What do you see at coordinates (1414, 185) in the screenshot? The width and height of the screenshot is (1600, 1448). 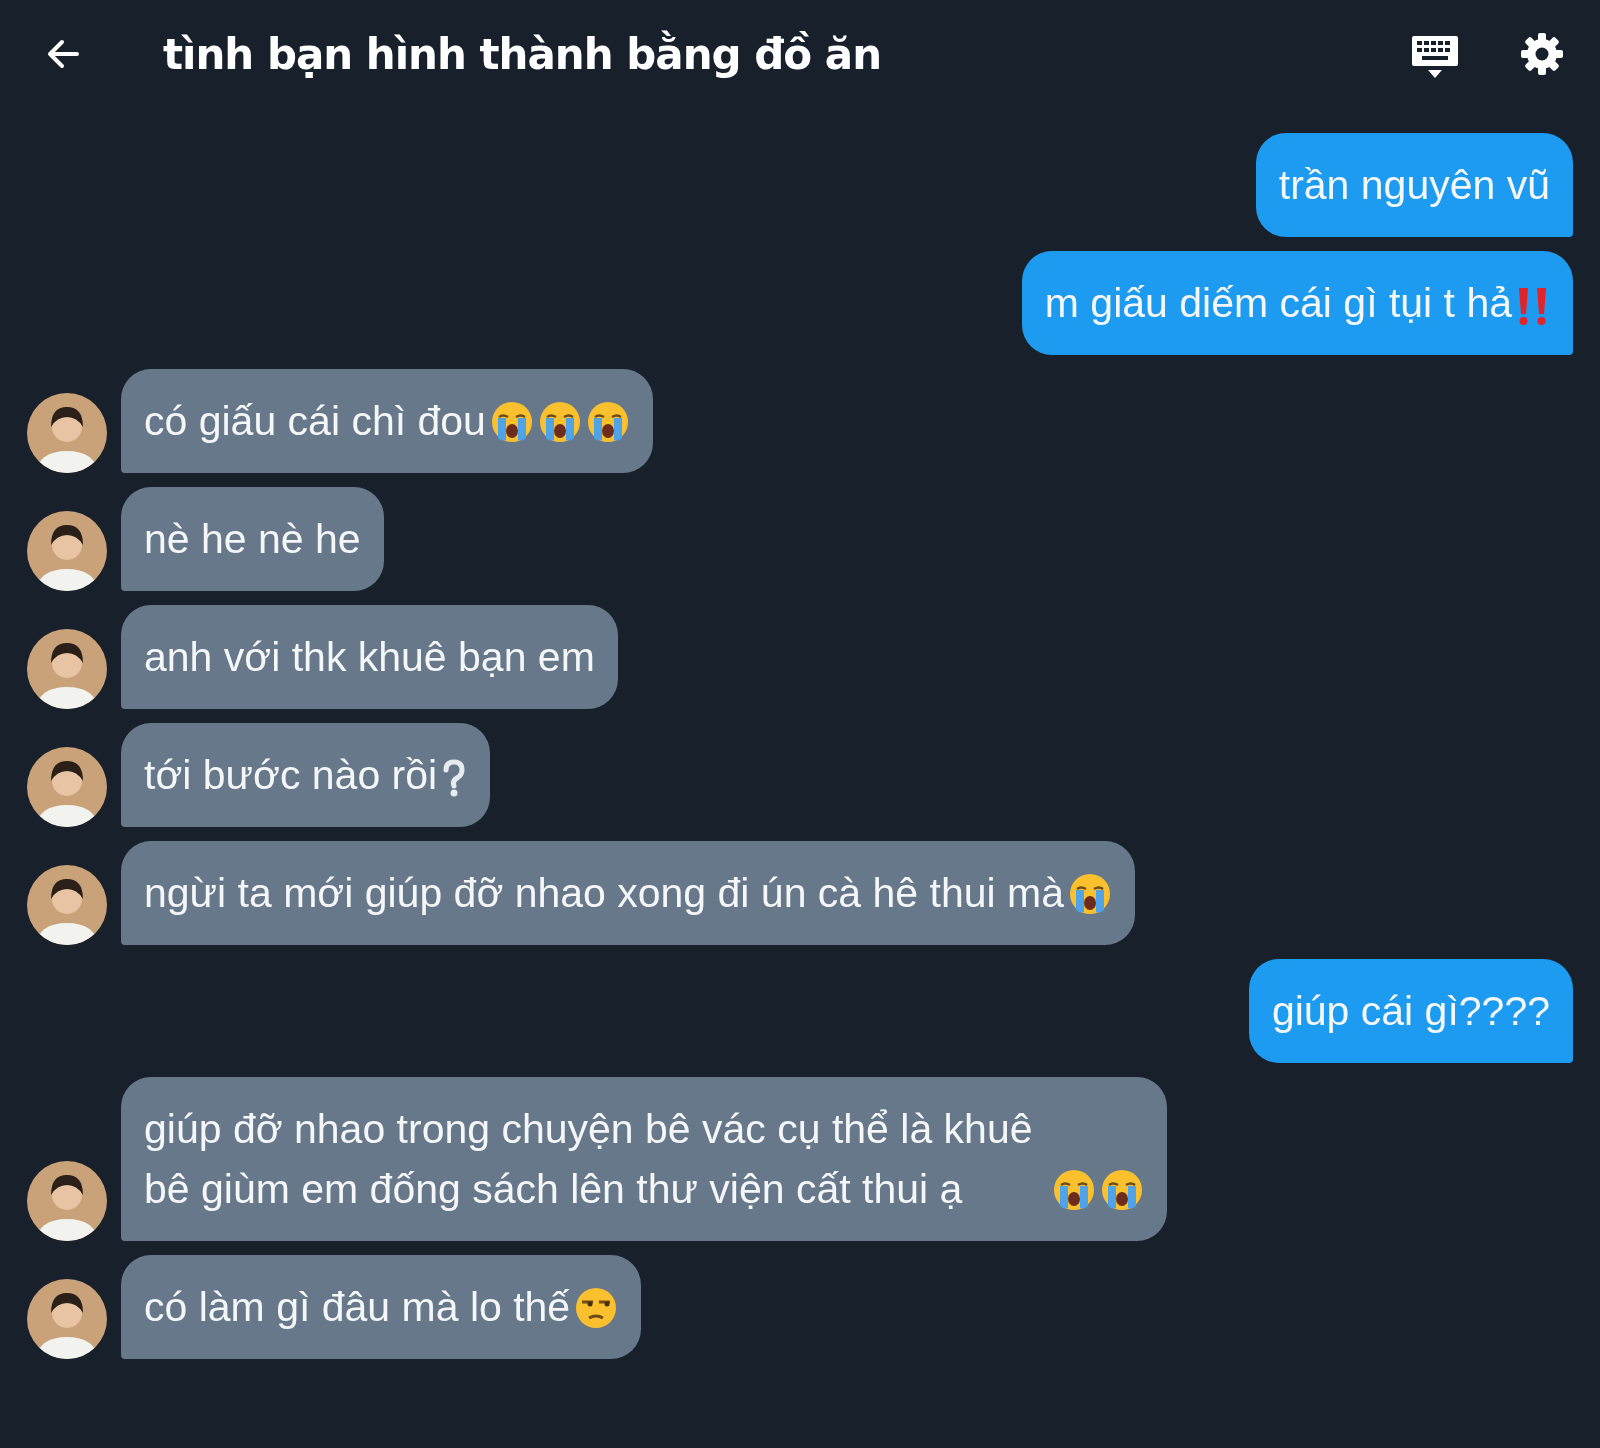 I see `message-text: trần nguyên vũ` at bounding box center [1414, 185].